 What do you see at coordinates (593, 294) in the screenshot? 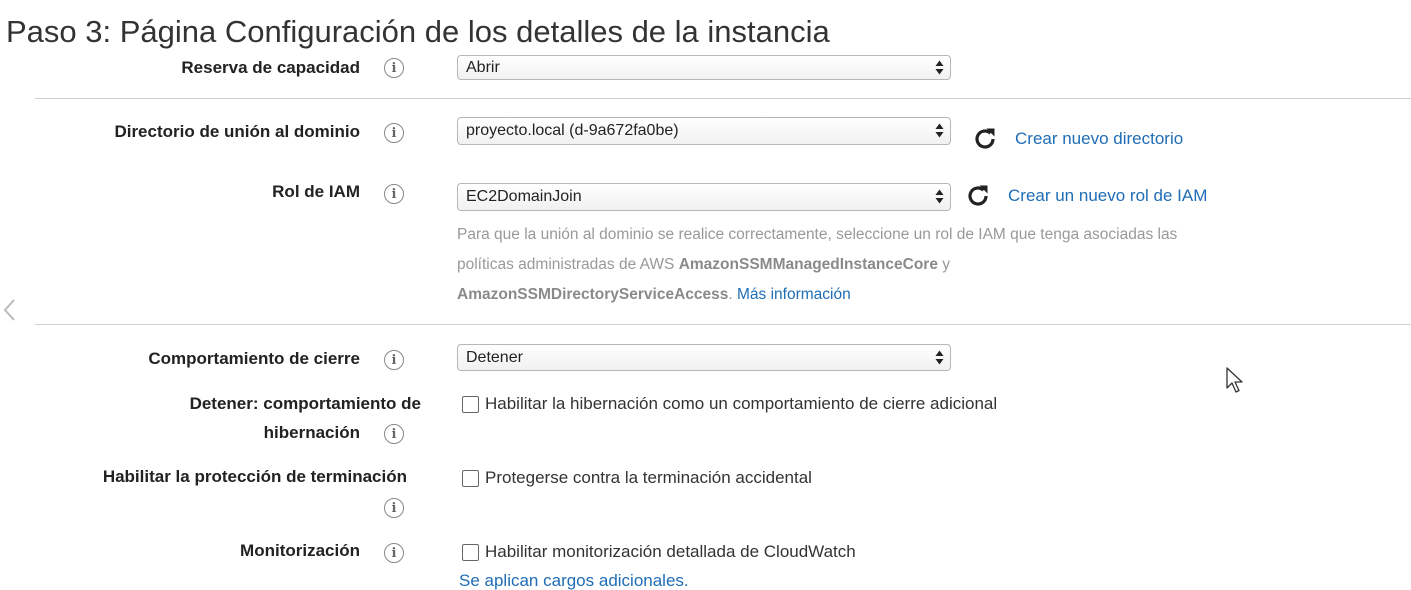
I see `policy-ssm-directory: AmazonSSMDirectoryServiceAccess` at bounding box center [593, 294].